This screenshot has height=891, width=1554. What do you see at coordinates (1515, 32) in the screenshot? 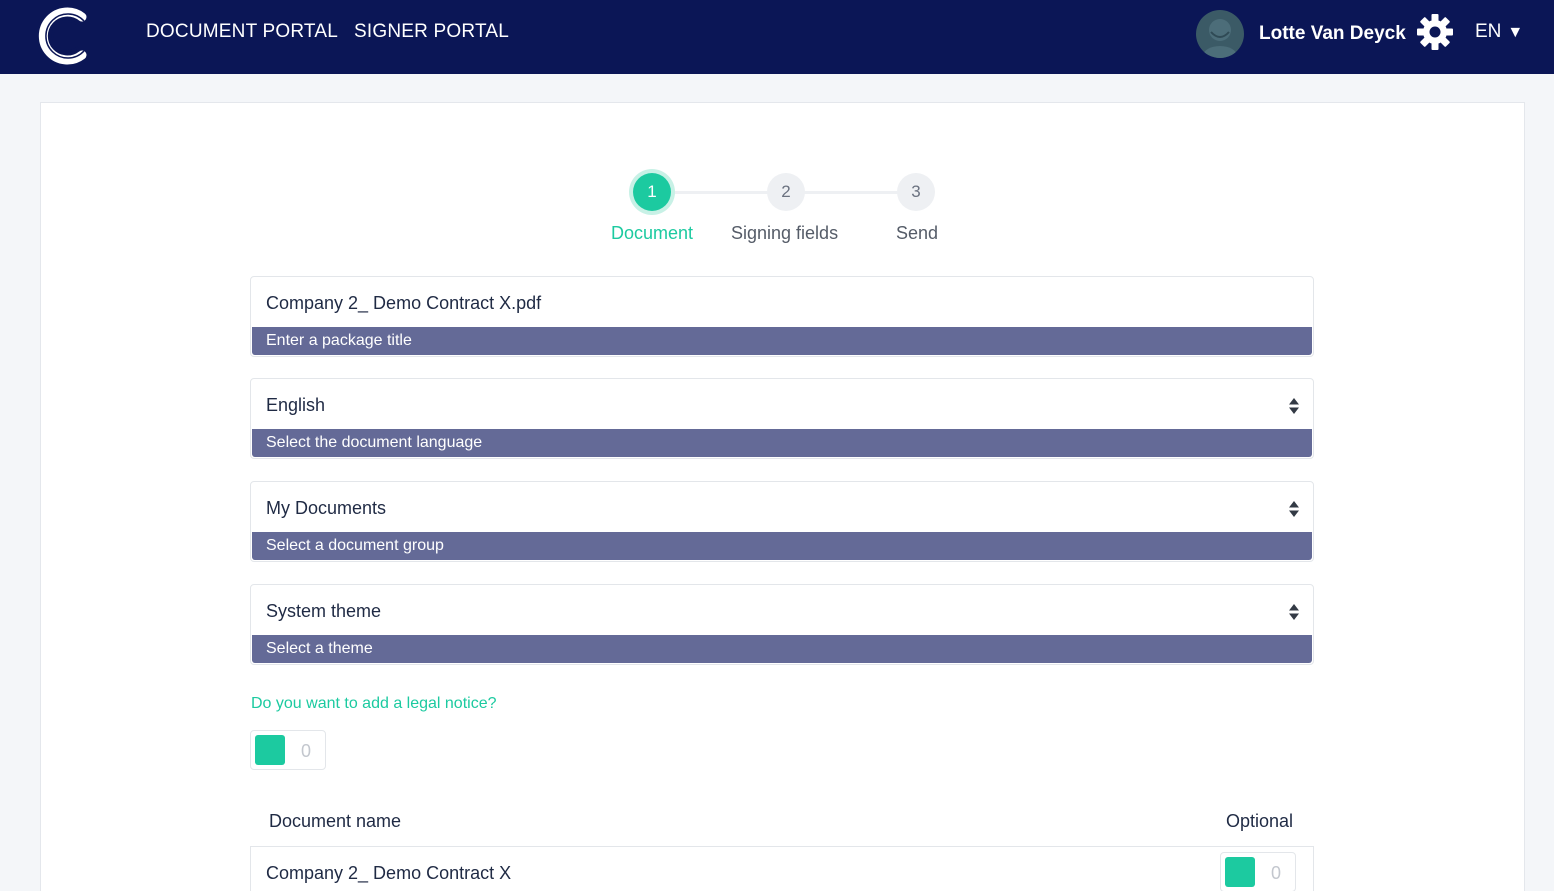
I see `caret-down-icon: ▼` at bounding box center [1515, 32].